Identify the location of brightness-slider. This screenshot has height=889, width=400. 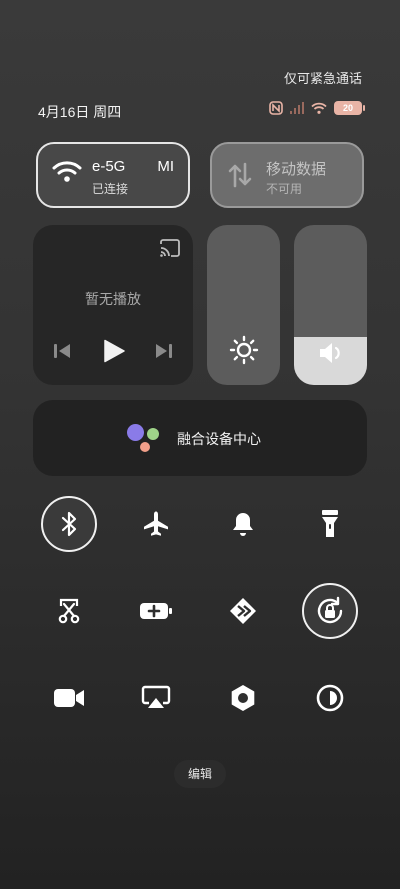
(243, 305).